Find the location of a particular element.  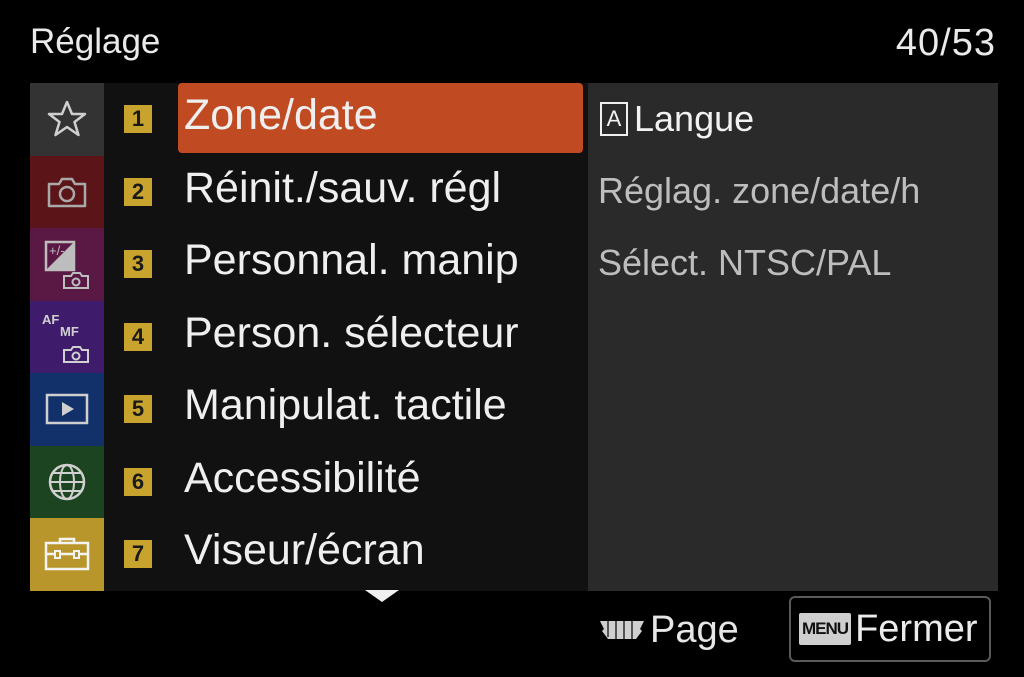

menu-item: 6 Accessibilité is located at coordinates (346, 482).